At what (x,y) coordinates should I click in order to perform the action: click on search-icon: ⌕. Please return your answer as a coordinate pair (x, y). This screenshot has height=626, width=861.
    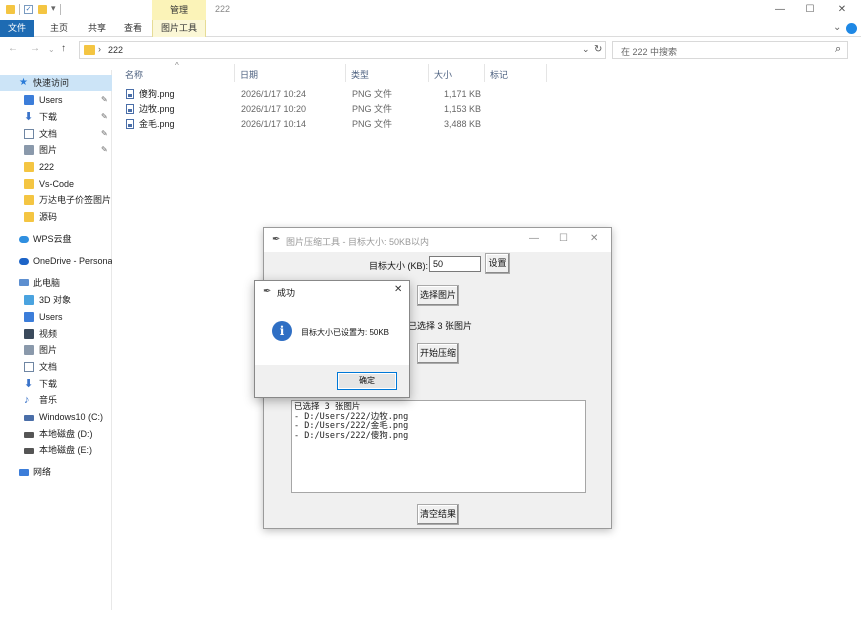
    Looking at the image, I should click on (838, 49).